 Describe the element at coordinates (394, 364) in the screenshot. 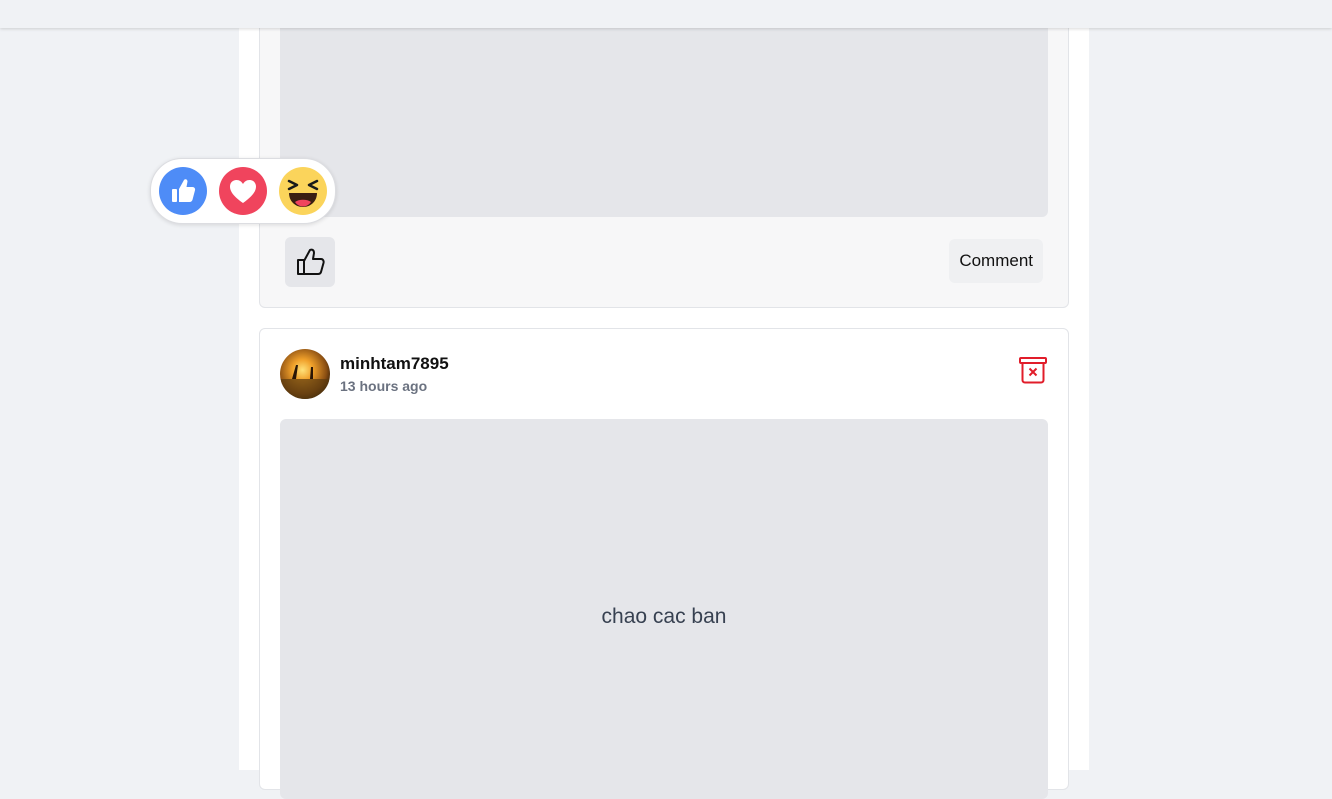

I see `post-author: minhtam7895` at that location.